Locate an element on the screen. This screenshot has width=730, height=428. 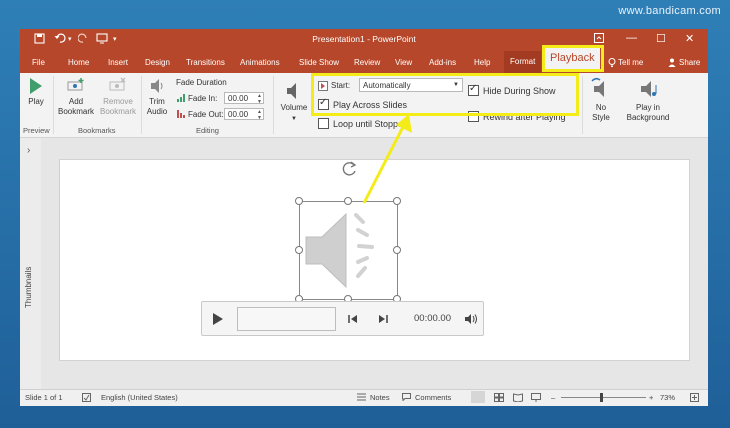
tab-file: File is located at coordinates (38, 62).